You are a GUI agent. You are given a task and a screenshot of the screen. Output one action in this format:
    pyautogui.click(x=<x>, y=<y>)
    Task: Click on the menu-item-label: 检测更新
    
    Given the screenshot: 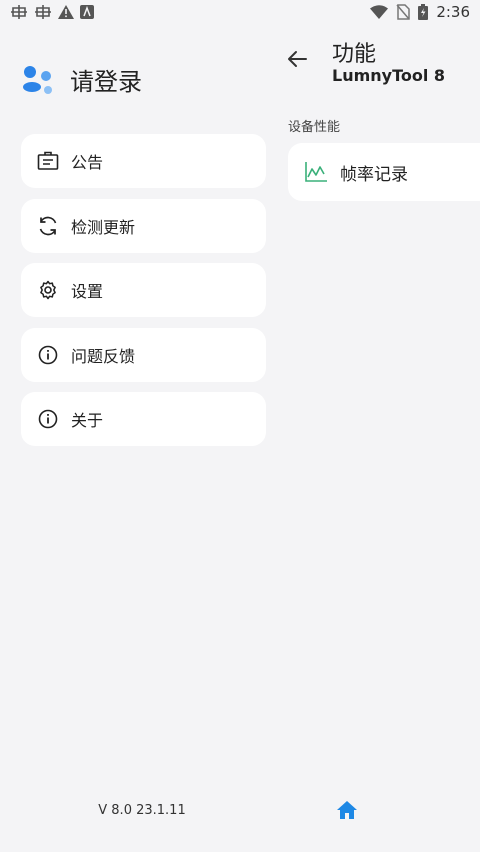 What is the action you would take?
    pyautogui.click(x=103, y=227)
    